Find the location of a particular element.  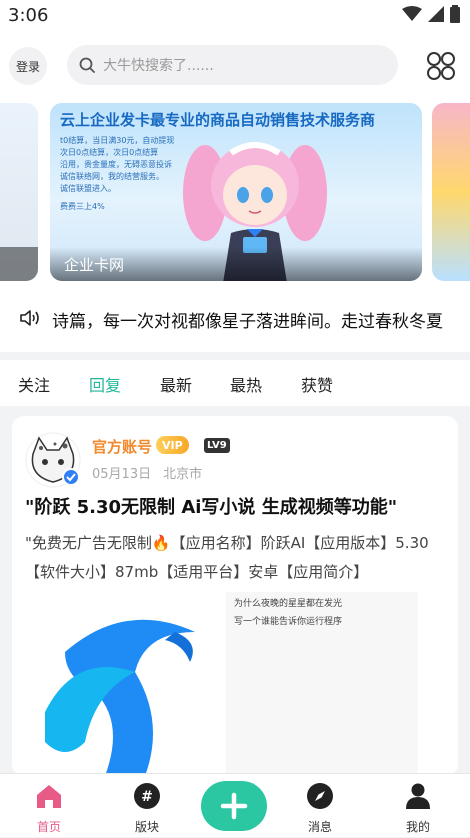

verified-badge-icon is located at coordinates (71, 477).